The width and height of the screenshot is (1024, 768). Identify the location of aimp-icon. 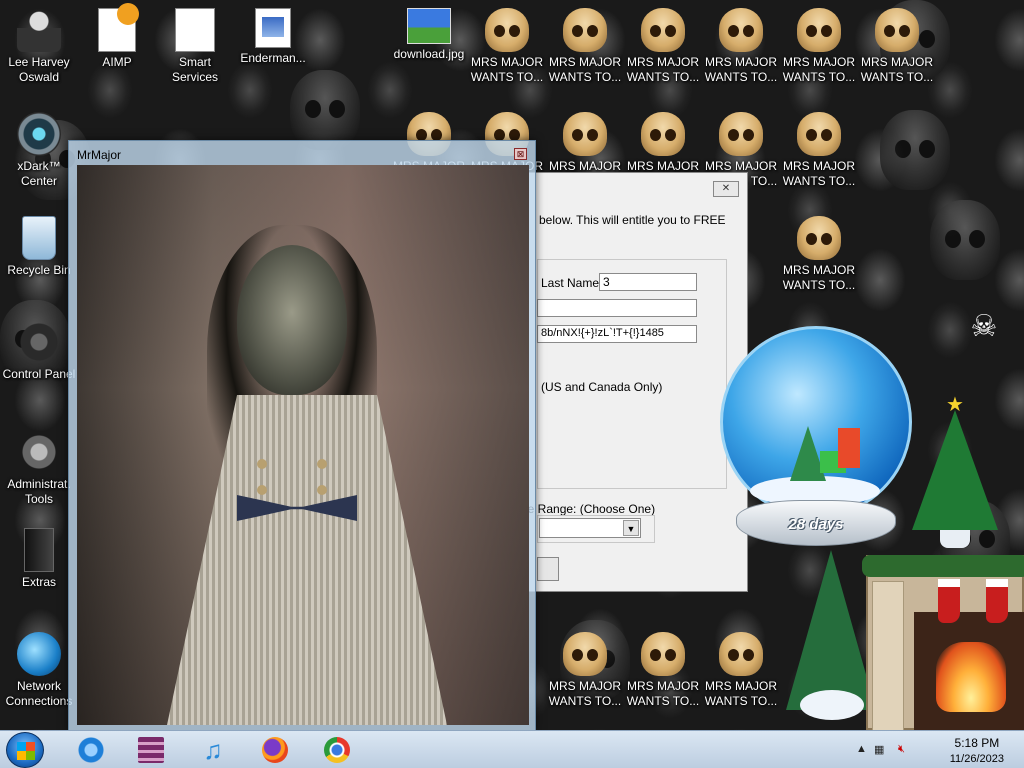
(118, 27).